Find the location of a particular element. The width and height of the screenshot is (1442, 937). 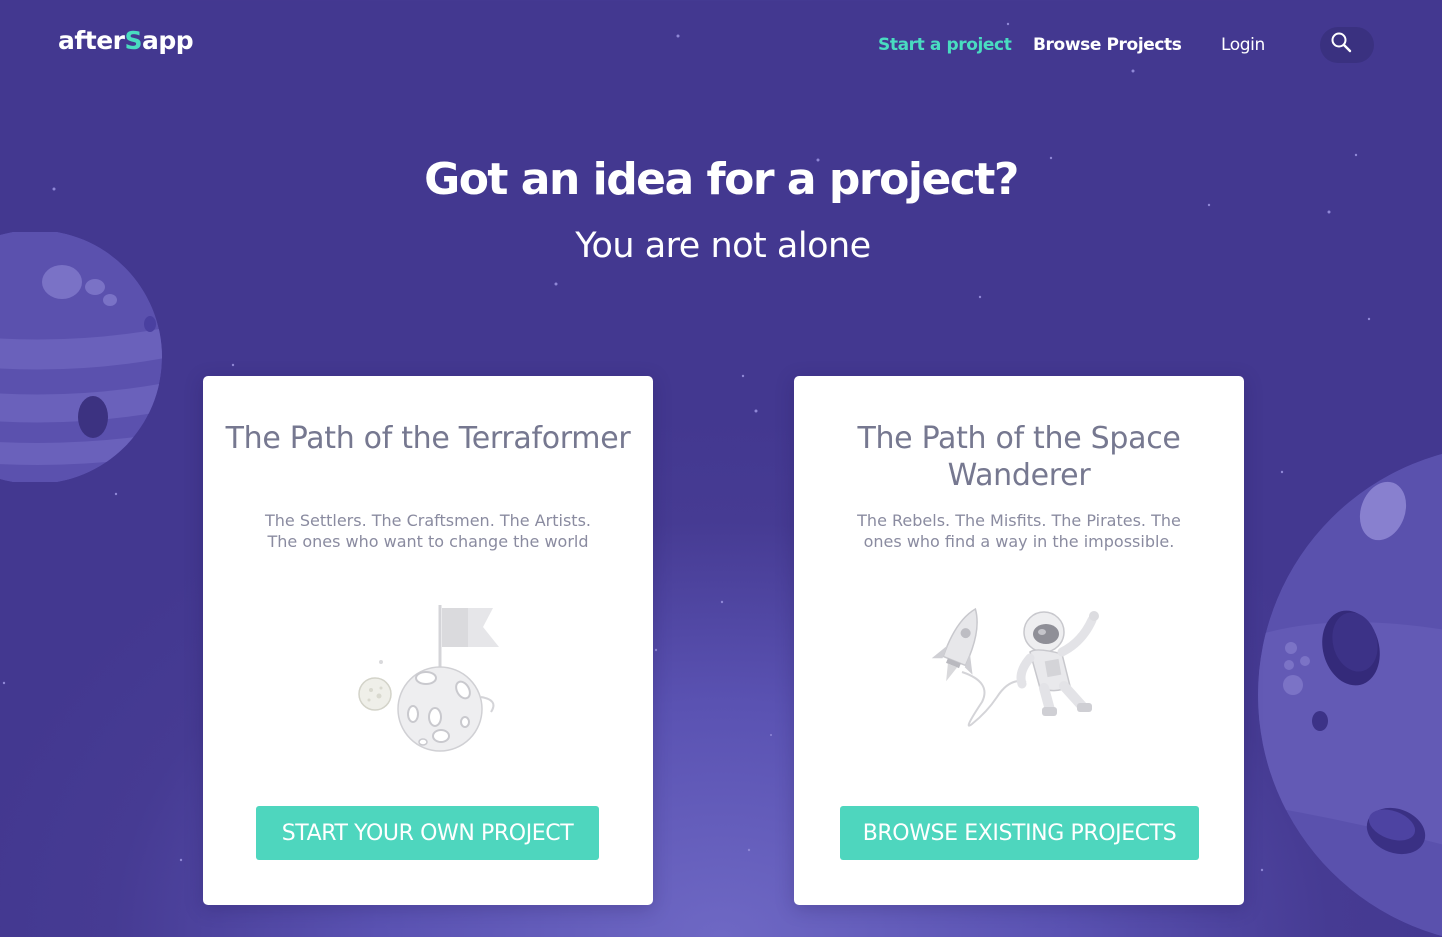

hero-title: Got an idea for a project? is located at coordinates (721, 179).